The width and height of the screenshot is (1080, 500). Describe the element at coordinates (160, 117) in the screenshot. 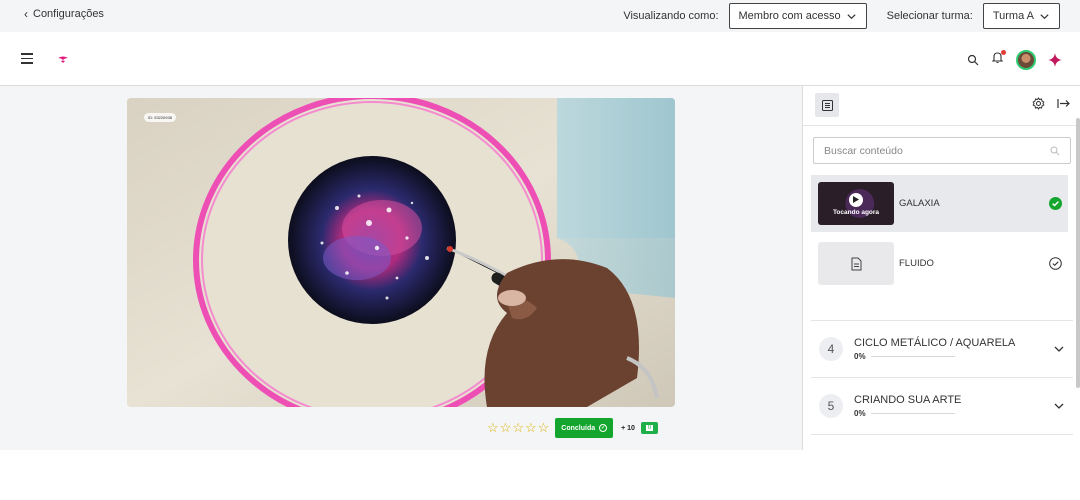

I see `video-id-badge: ID: 53226938` at that location.